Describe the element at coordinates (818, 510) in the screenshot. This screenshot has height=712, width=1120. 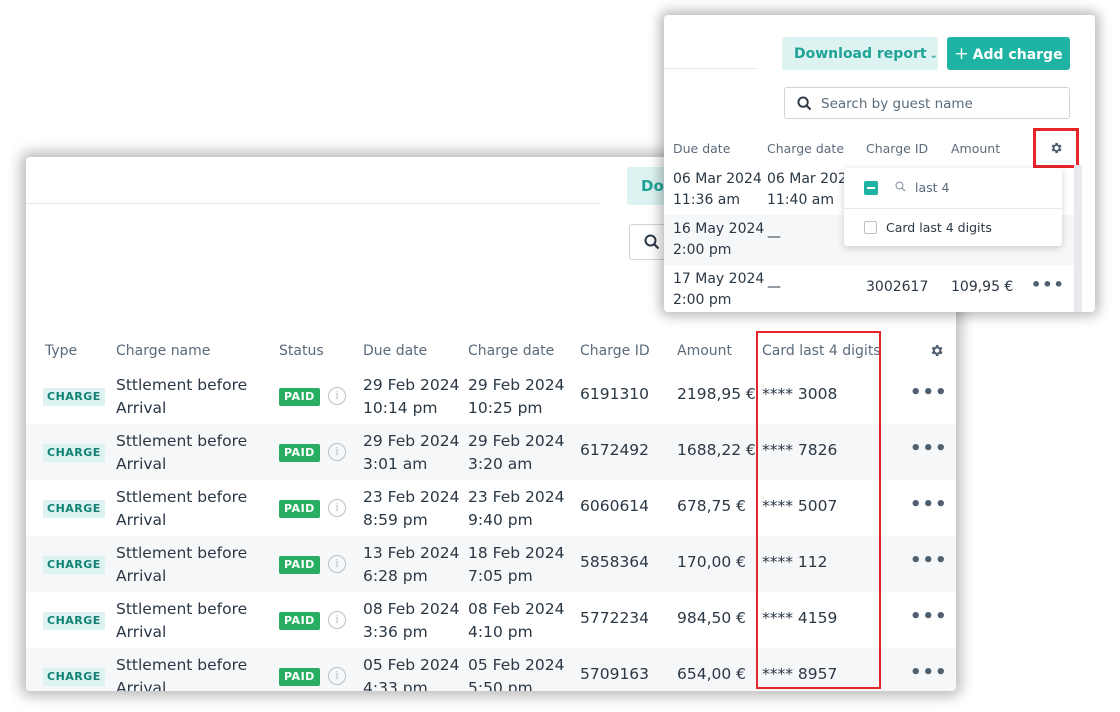
I see `card-column-highlight-box` at that location.